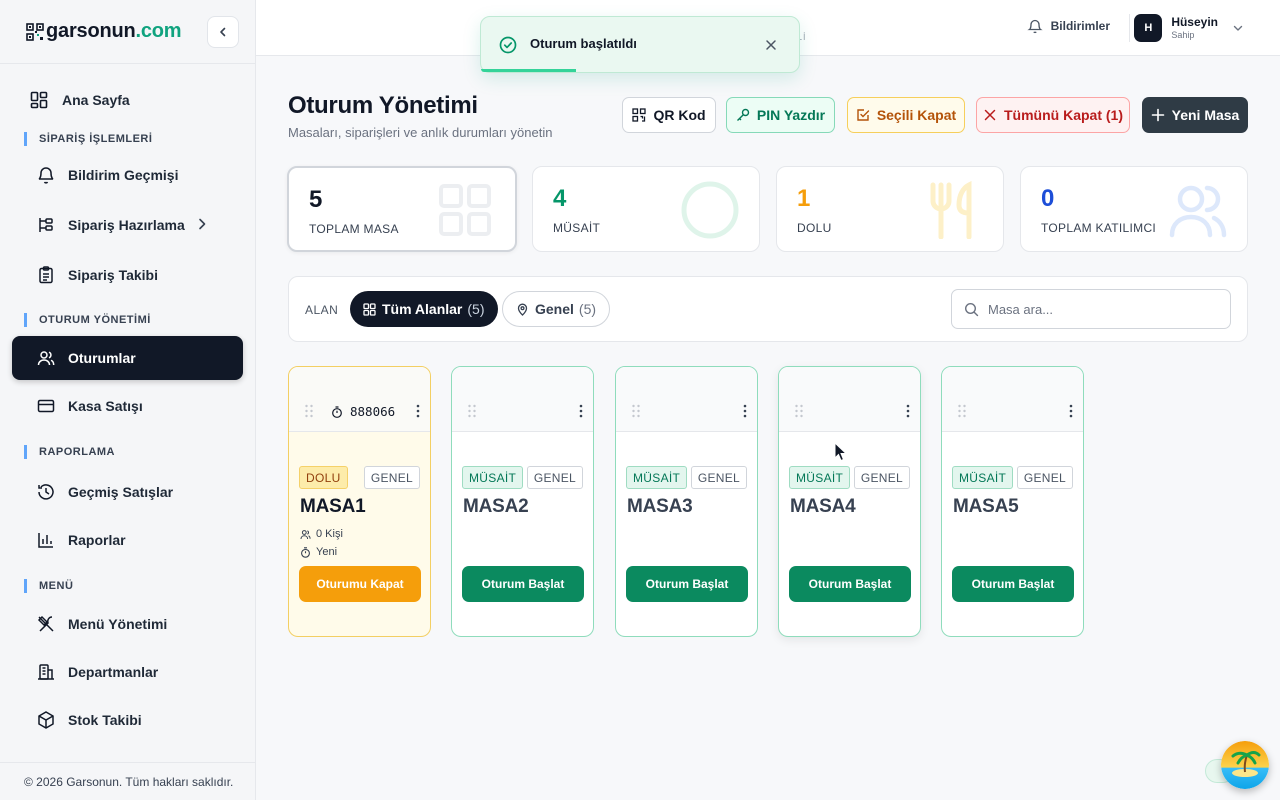  What do you see at coordinates (660, 506) in the screenshot?
I see `table-name: MASA3` at bounding box center [660, 506].